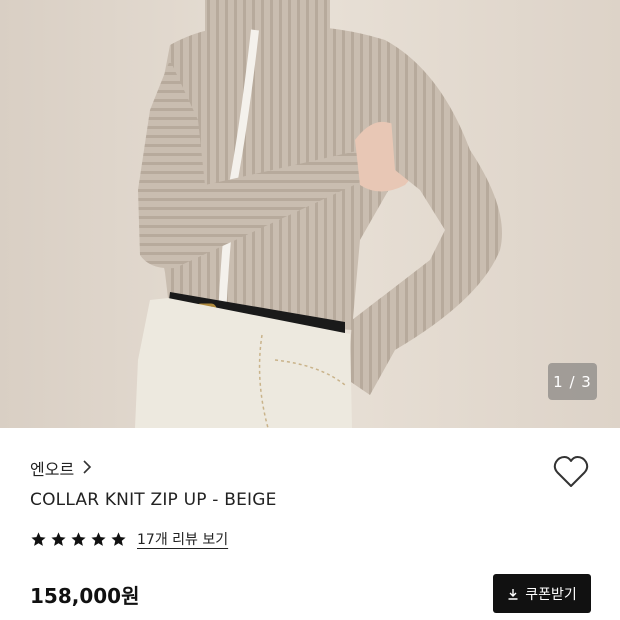 The width and height of the screenshot is (620, 620). Describe the element at coordinates (129, 539) in the screenshot. I see `rating-row: 17개 리뷰 보기` at that location.